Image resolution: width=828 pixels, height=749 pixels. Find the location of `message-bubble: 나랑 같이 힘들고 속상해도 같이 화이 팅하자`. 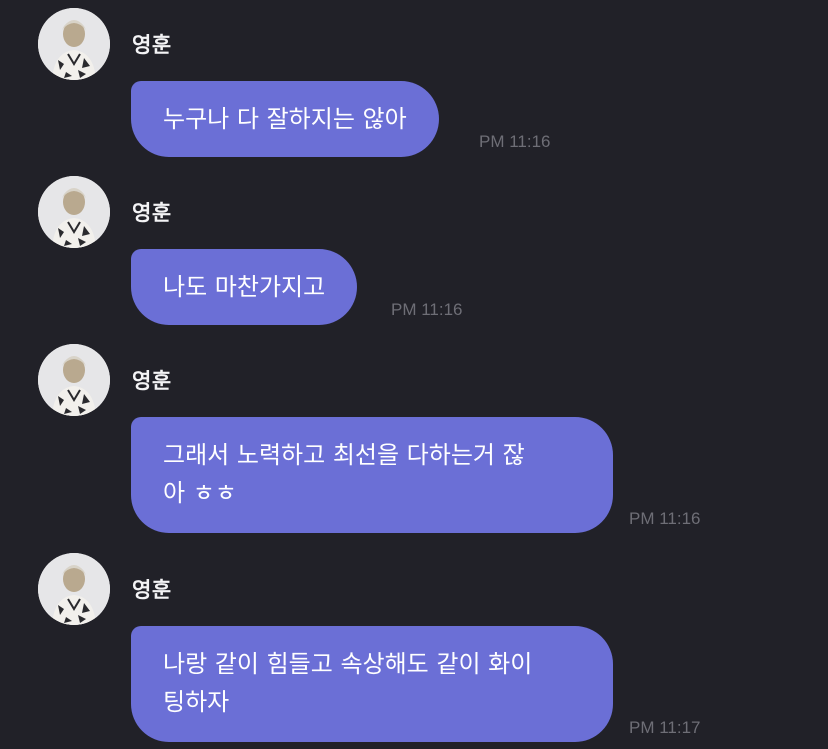

message-bubble: 나랑 같이 힘들고 속상해도 같이 화이 팅하자 is located at coordinates (372, 684).